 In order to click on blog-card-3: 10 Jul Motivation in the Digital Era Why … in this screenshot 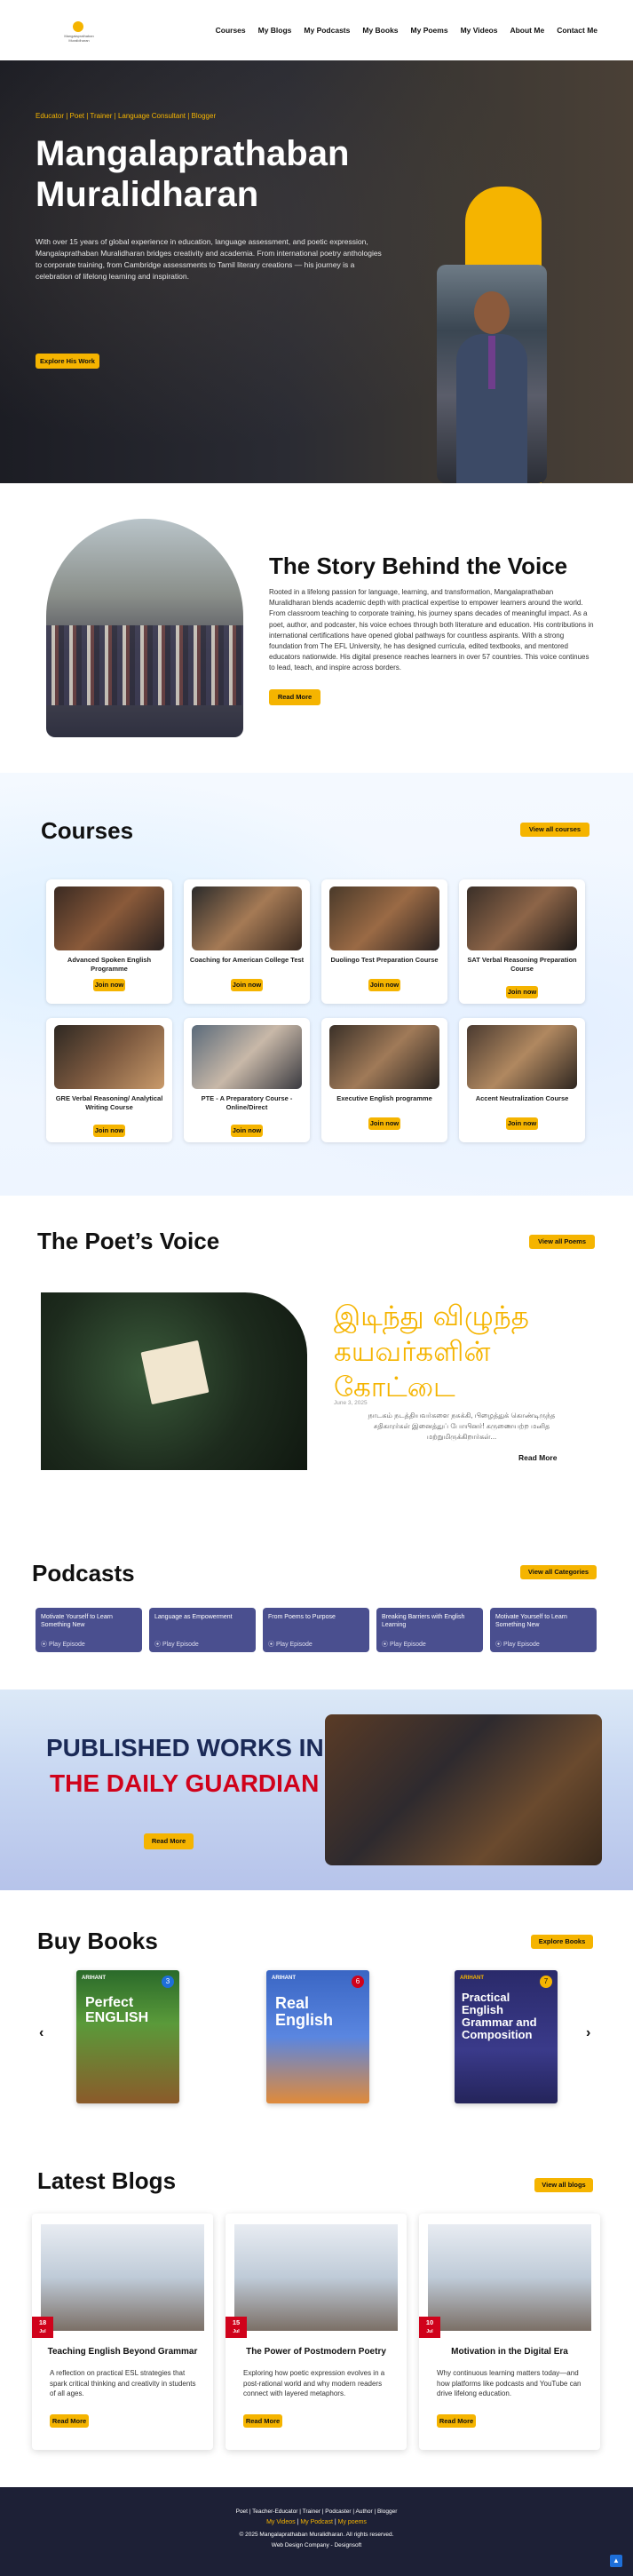, I will do `click(510, 2332)`.